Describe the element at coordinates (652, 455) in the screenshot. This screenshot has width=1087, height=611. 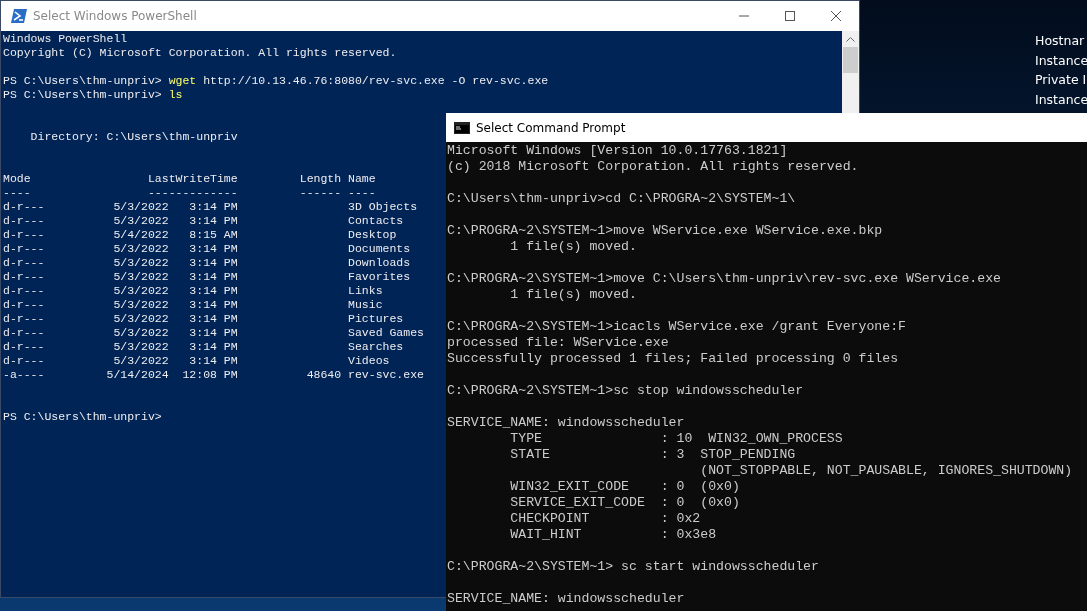
I see `console-line: STATE : 3 STOP_PENDING` at that location.